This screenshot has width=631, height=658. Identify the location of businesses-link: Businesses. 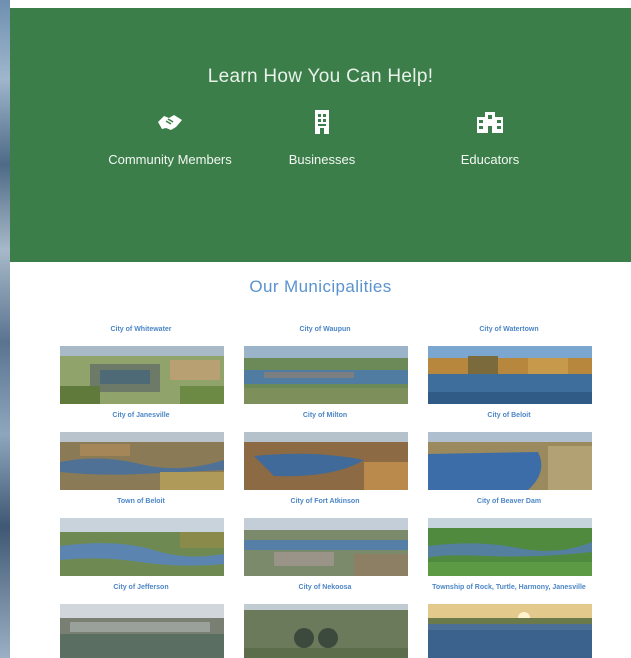
(322, 139).